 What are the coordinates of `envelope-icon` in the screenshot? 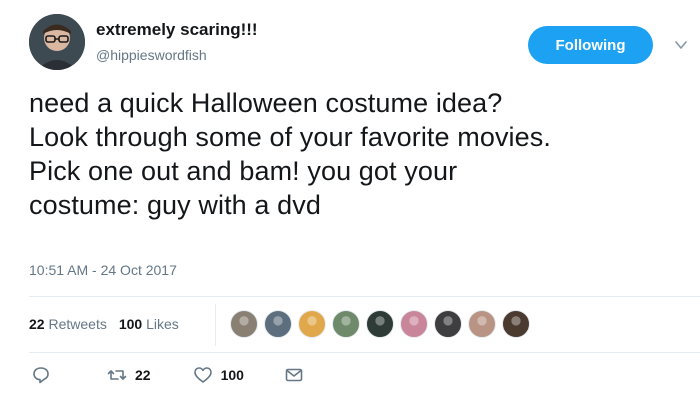 It's located at (294, 375).